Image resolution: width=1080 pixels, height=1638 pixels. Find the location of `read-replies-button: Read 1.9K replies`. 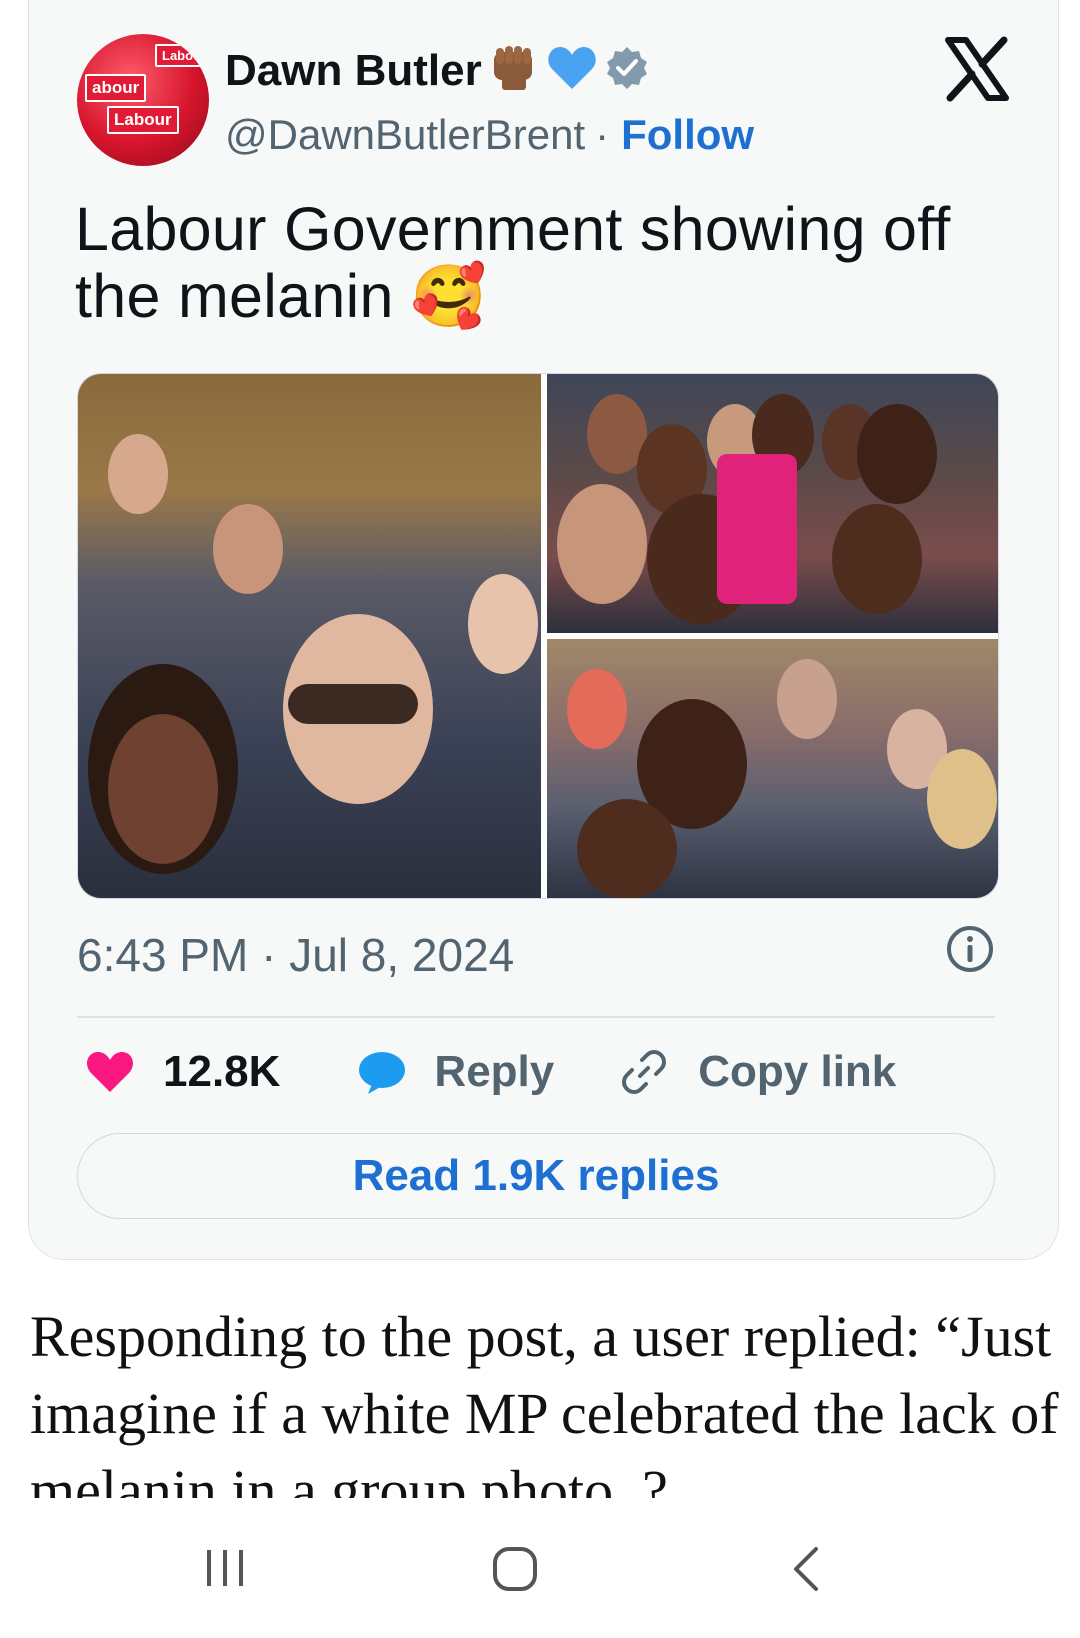

read-replies-button: Read 1.9K replies is located at coordinates (536, 1176).